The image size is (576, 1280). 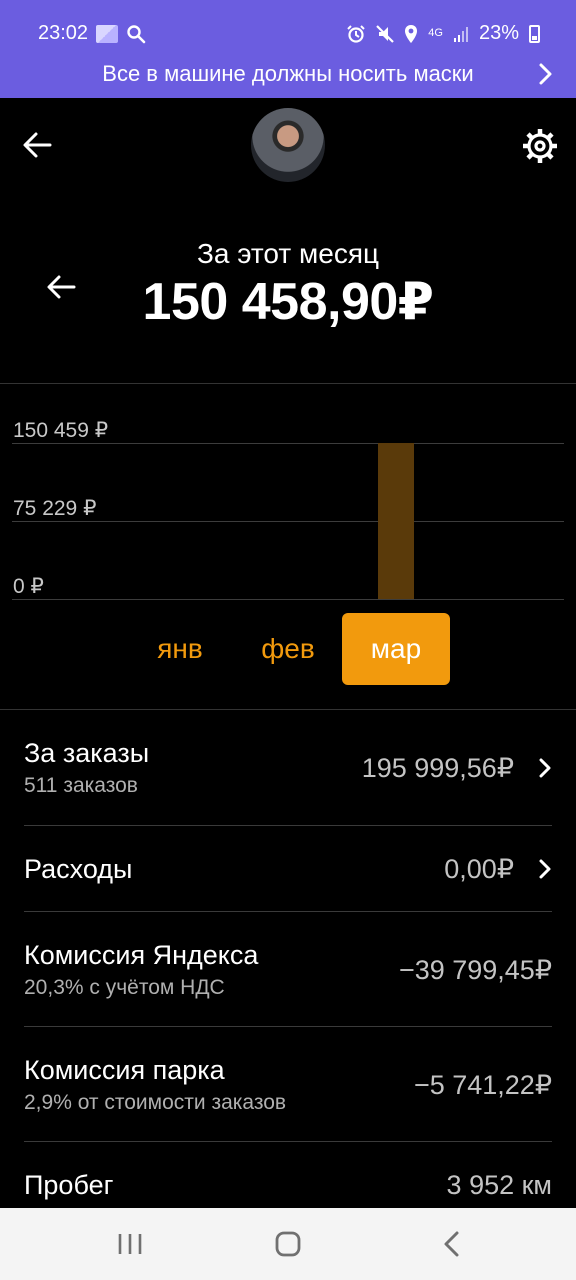 I want to click on home-icon, so click(x=288, y=1244).